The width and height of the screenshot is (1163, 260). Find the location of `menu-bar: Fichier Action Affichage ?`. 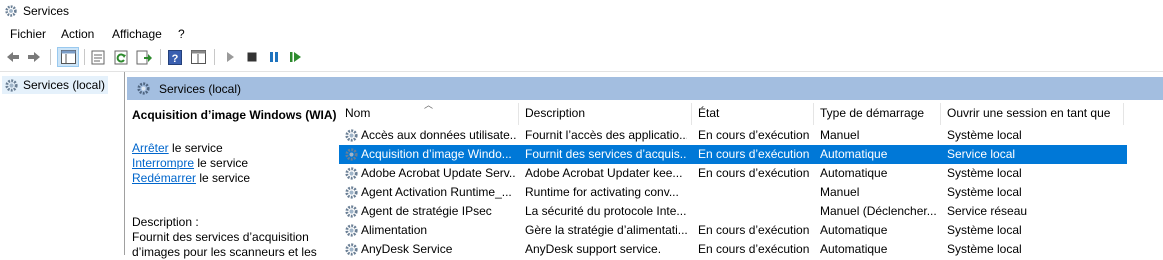

menu-bar: Fichier Action Affichage ? is located at coordinates (581, 34).